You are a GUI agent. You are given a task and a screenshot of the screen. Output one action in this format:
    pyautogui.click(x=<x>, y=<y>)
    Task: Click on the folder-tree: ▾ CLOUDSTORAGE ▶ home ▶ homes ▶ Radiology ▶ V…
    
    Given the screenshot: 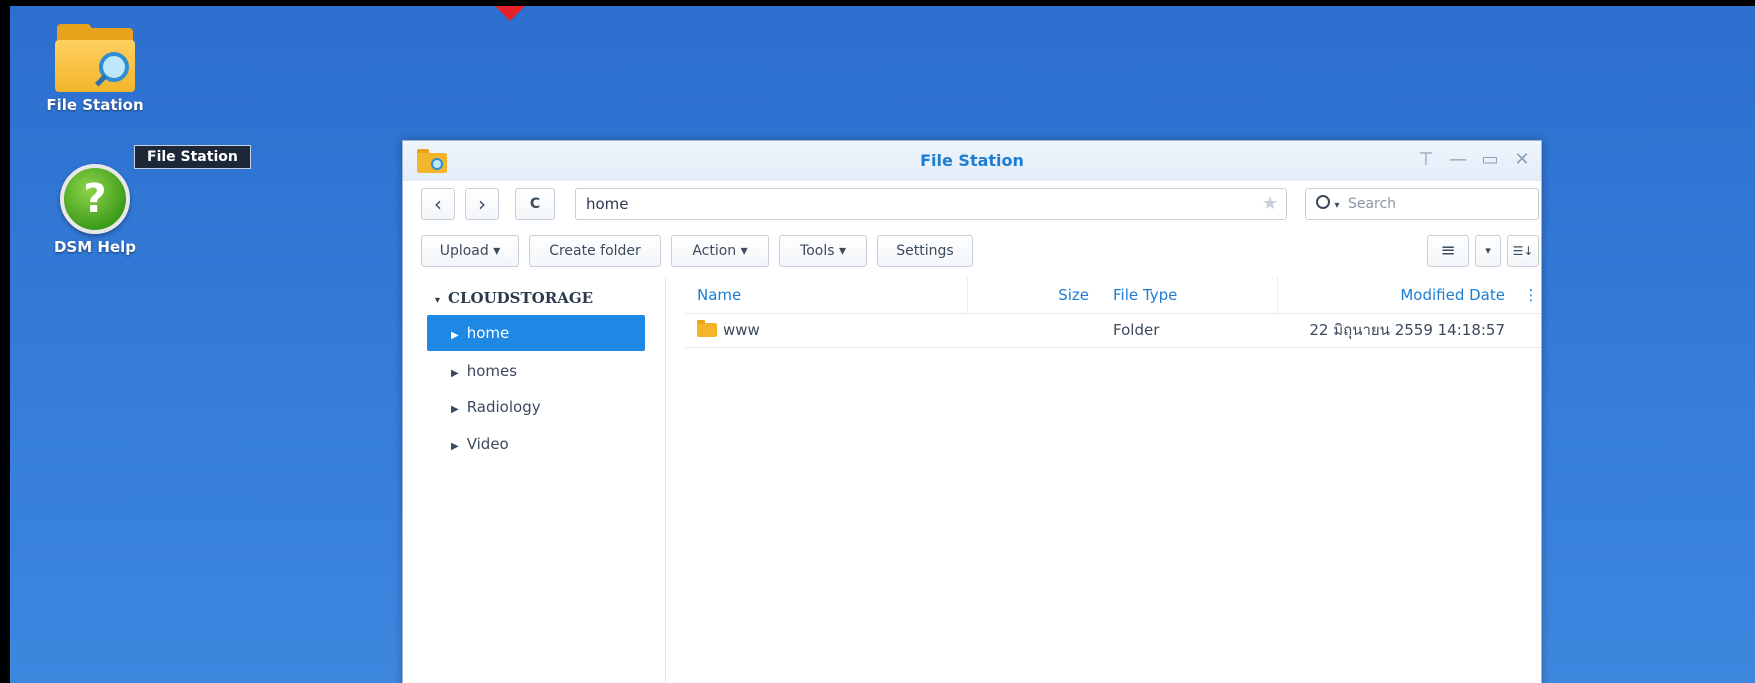 What is the action you would take?
    pyautogui.click(x=539, y=480)
    